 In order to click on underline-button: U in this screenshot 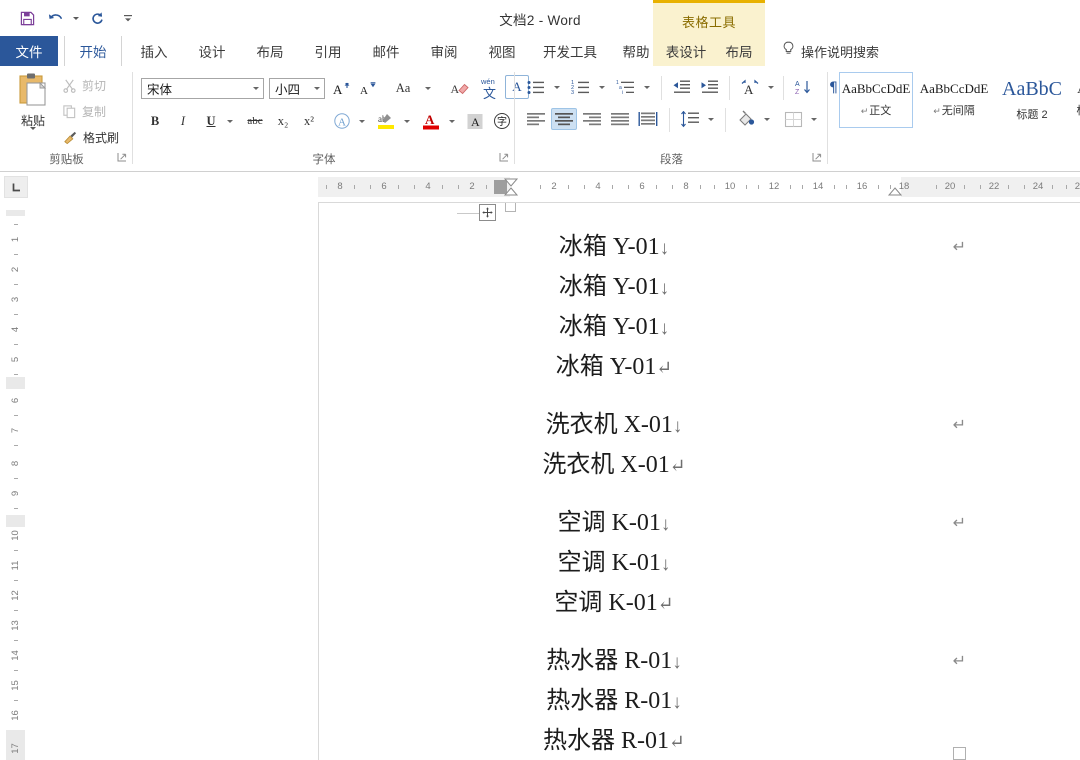, I will do `click(211, 121)`.